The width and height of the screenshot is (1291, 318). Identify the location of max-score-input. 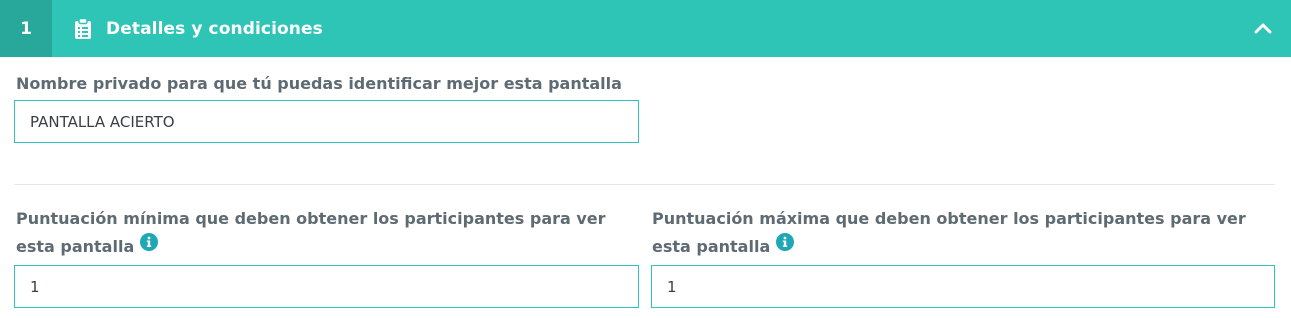
(963, 286).